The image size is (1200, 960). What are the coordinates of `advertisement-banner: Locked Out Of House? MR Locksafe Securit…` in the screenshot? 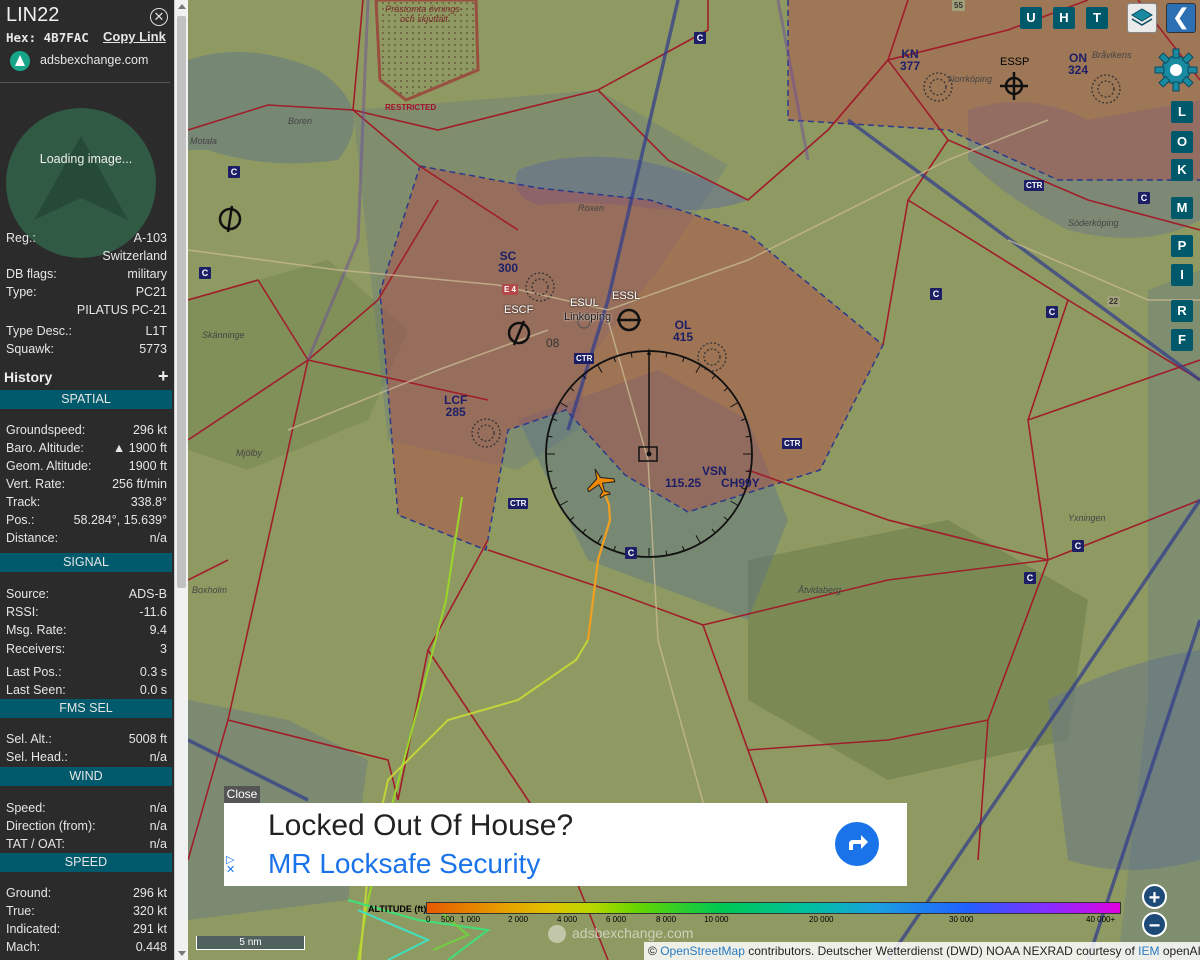 It's located at (565, 844).